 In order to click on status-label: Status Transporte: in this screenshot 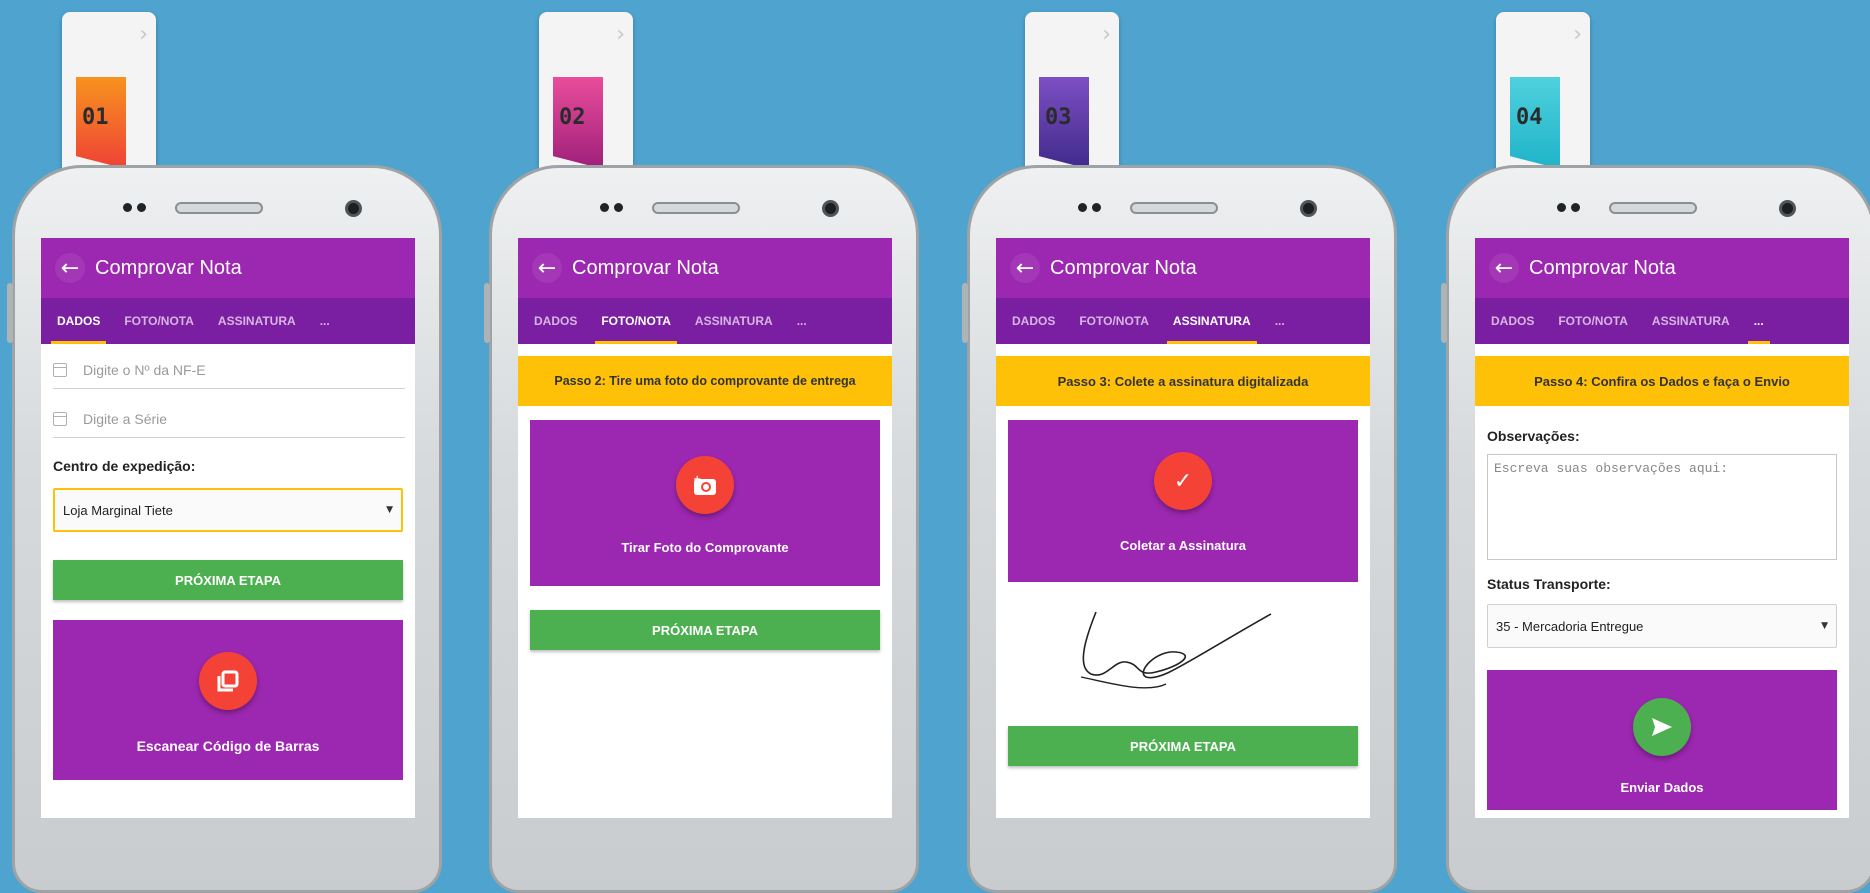, I will do `click(1549, 584)`.